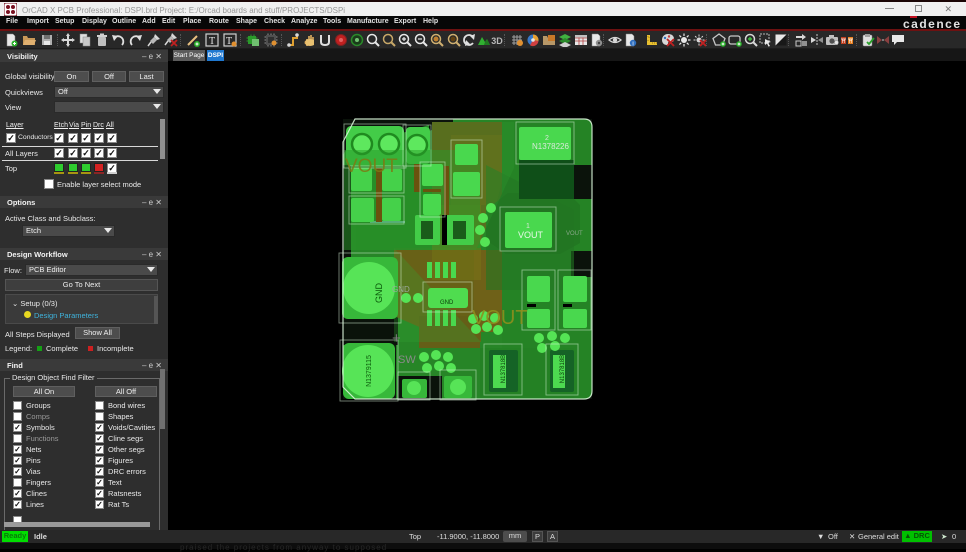 The height and width of the screenshot is (552, 966). What do you see at coordinates (528, 226) in the screenshot?
I see `svg-text: 1` at bounding box center [528, 226].